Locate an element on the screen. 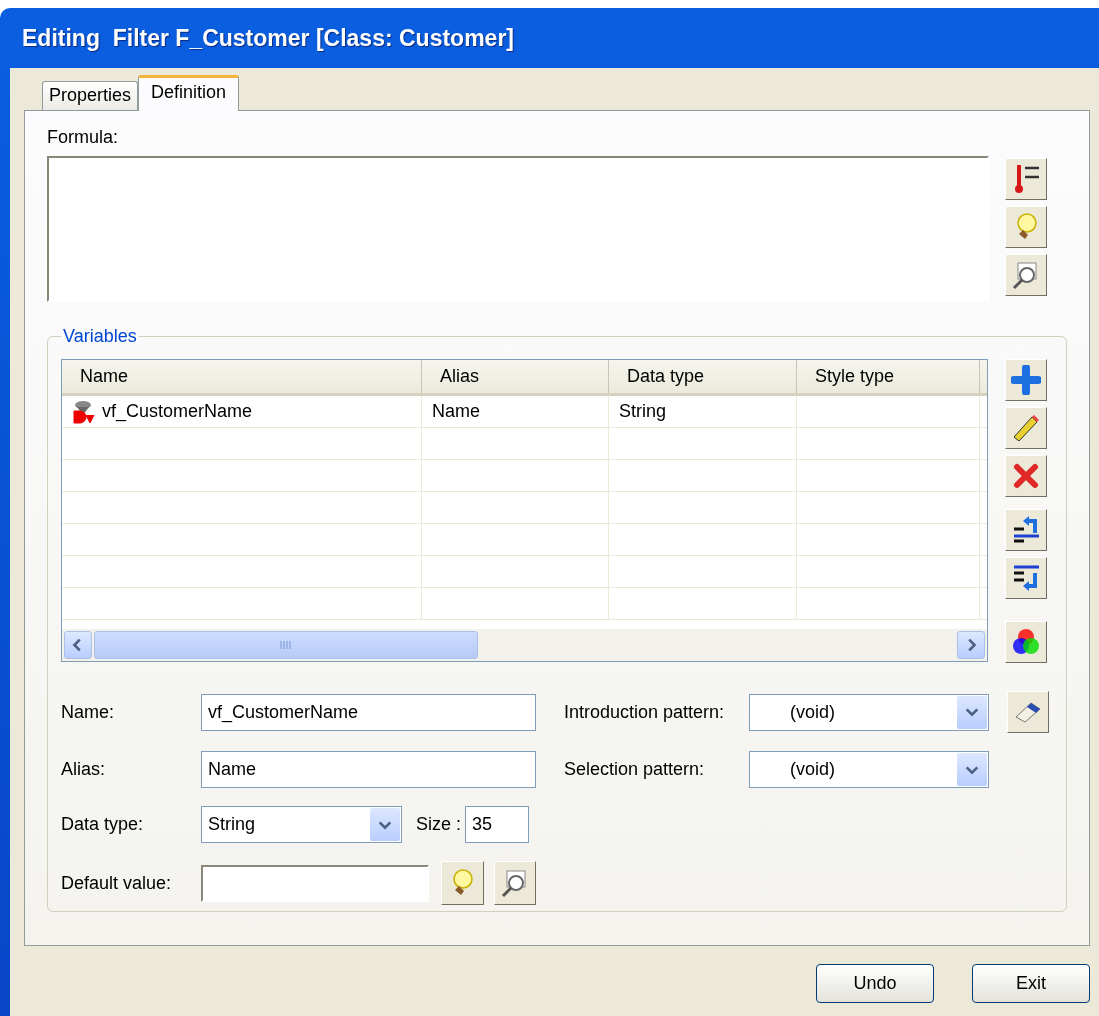  data-type-dropdown: String is located at coordinates (301, 824).